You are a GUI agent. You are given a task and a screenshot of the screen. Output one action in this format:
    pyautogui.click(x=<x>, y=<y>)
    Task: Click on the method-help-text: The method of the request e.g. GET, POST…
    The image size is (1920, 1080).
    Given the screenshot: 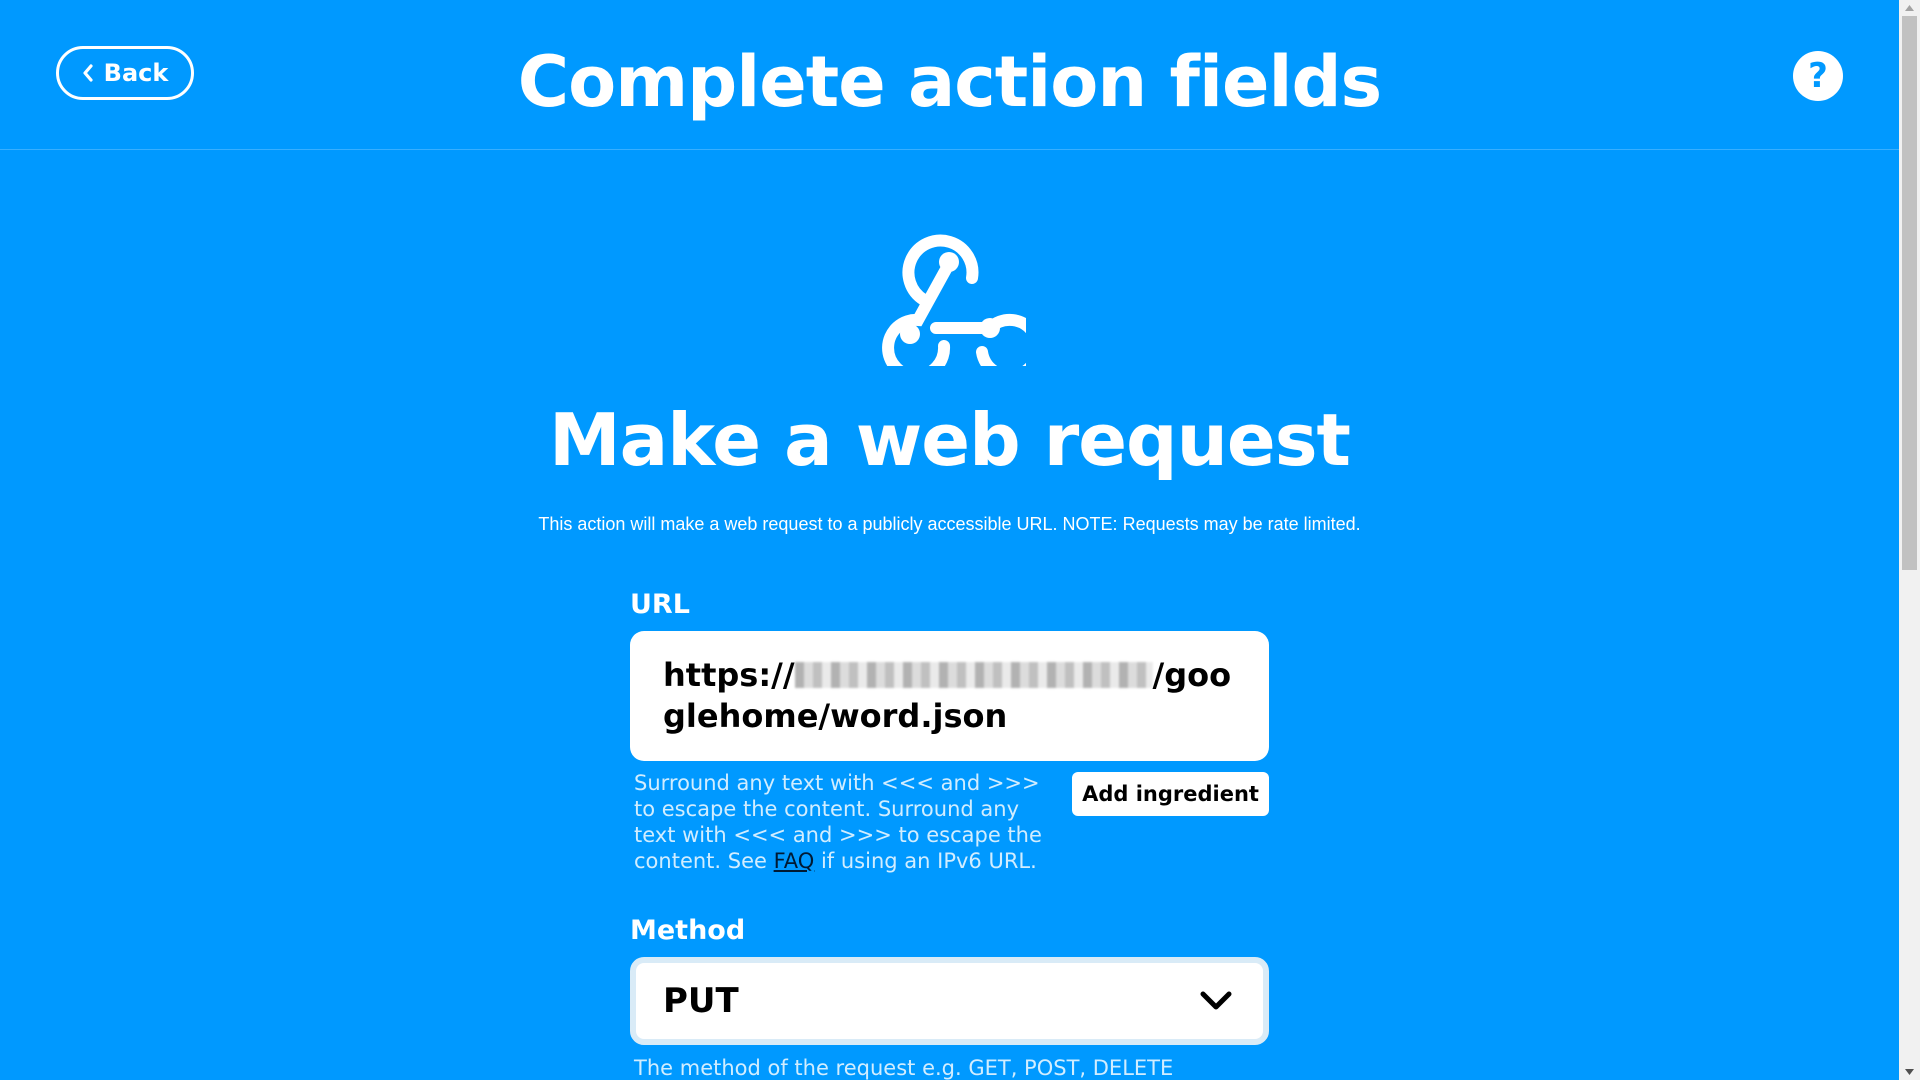 What is the action you would take?
    pyautogui.click(x=904, y=1068)
    